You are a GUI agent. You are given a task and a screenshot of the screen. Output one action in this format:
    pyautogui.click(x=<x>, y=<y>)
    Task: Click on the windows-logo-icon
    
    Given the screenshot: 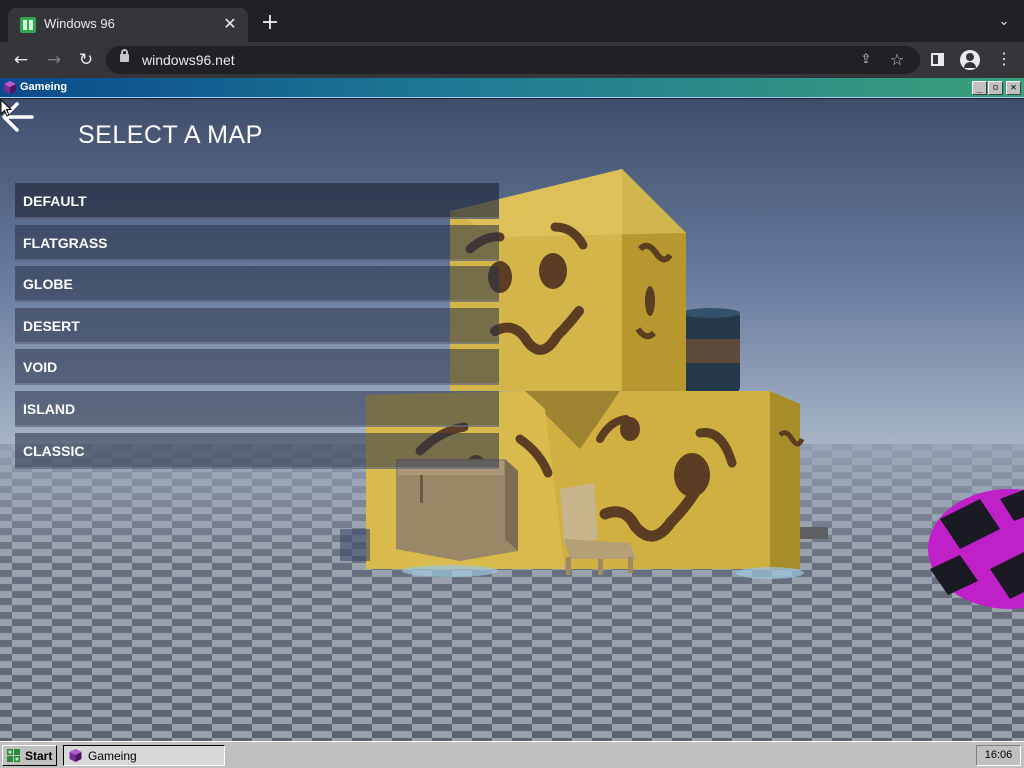 What is the action you would take?
    pyautogui.click(x=13, y=755)
    